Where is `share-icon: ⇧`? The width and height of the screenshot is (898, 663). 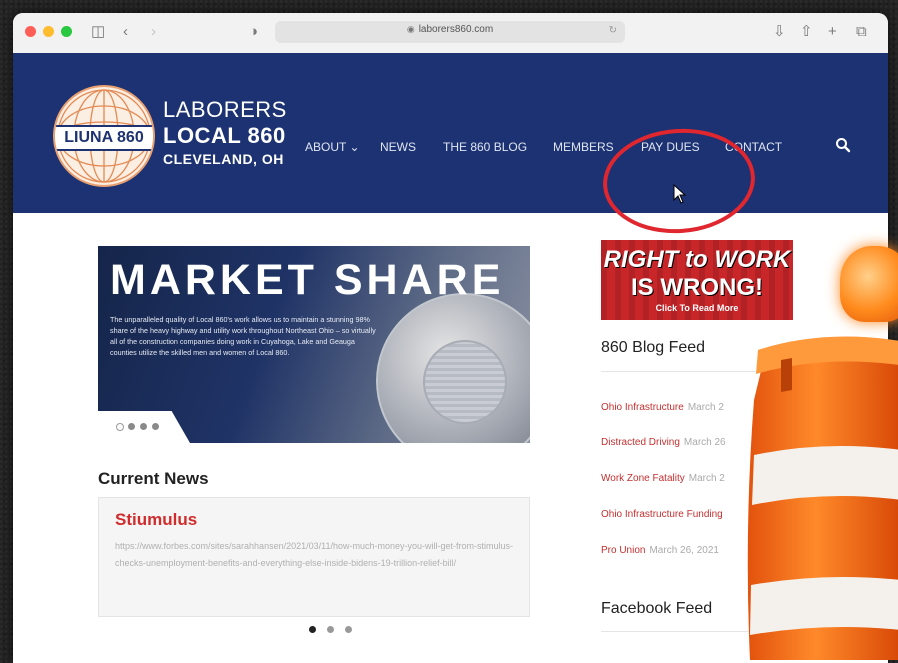
share-icon: ⇧ is located at coordinates (806, 32).